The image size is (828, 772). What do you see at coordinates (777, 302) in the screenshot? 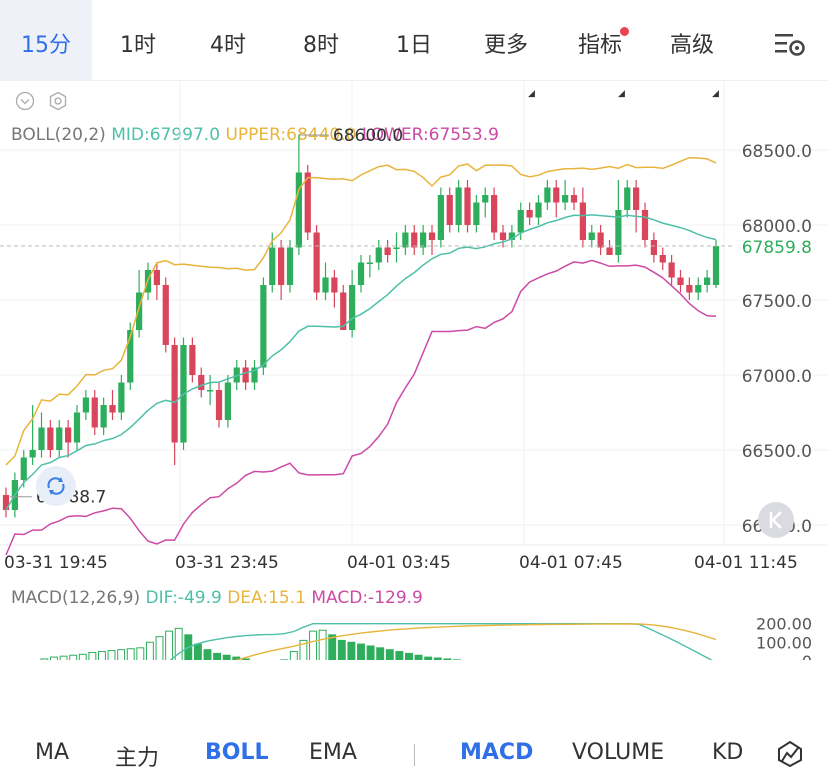
I see `price-axis-label: 67500.0` at bounding box center [777, 302].